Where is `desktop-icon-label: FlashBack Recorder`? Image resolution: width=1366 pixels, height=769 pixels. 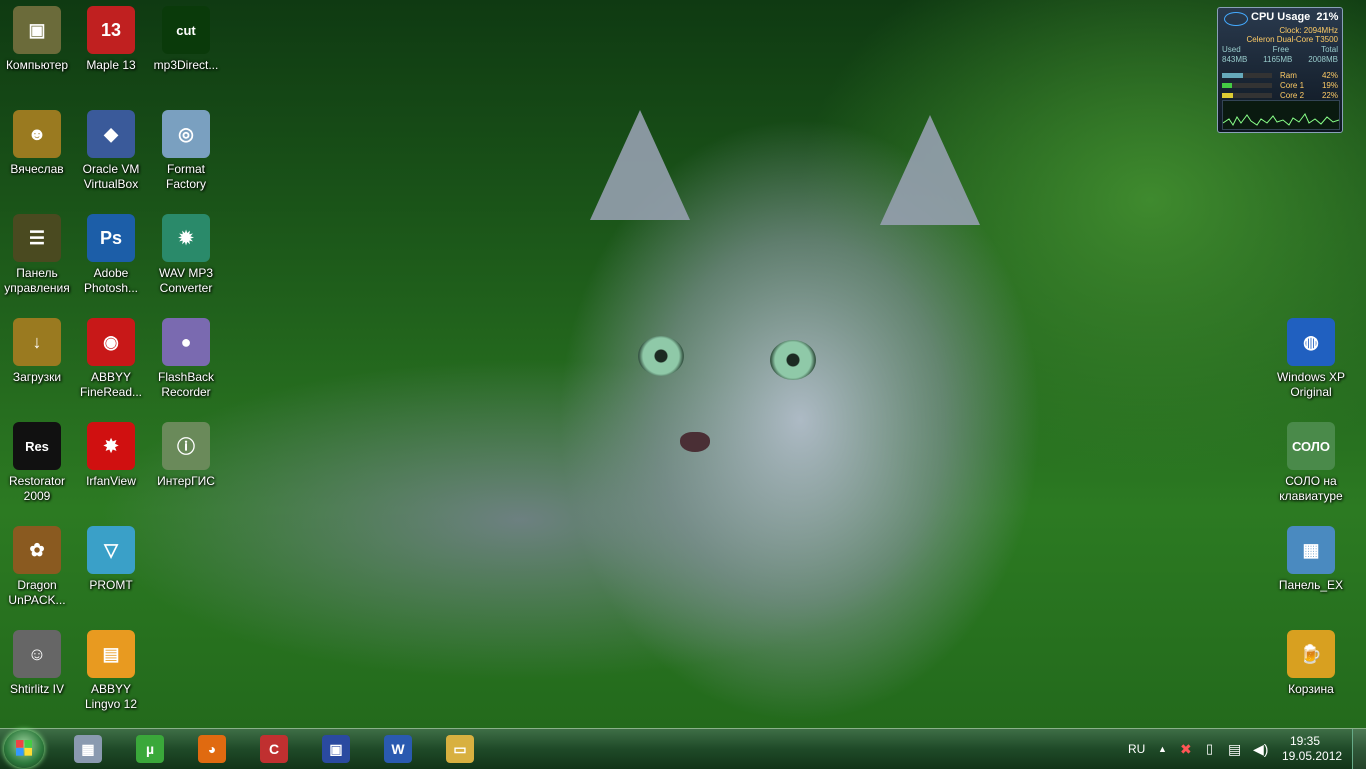
desktop-icon-label: FlashBack Recorder is located at coordinates (186, 384).